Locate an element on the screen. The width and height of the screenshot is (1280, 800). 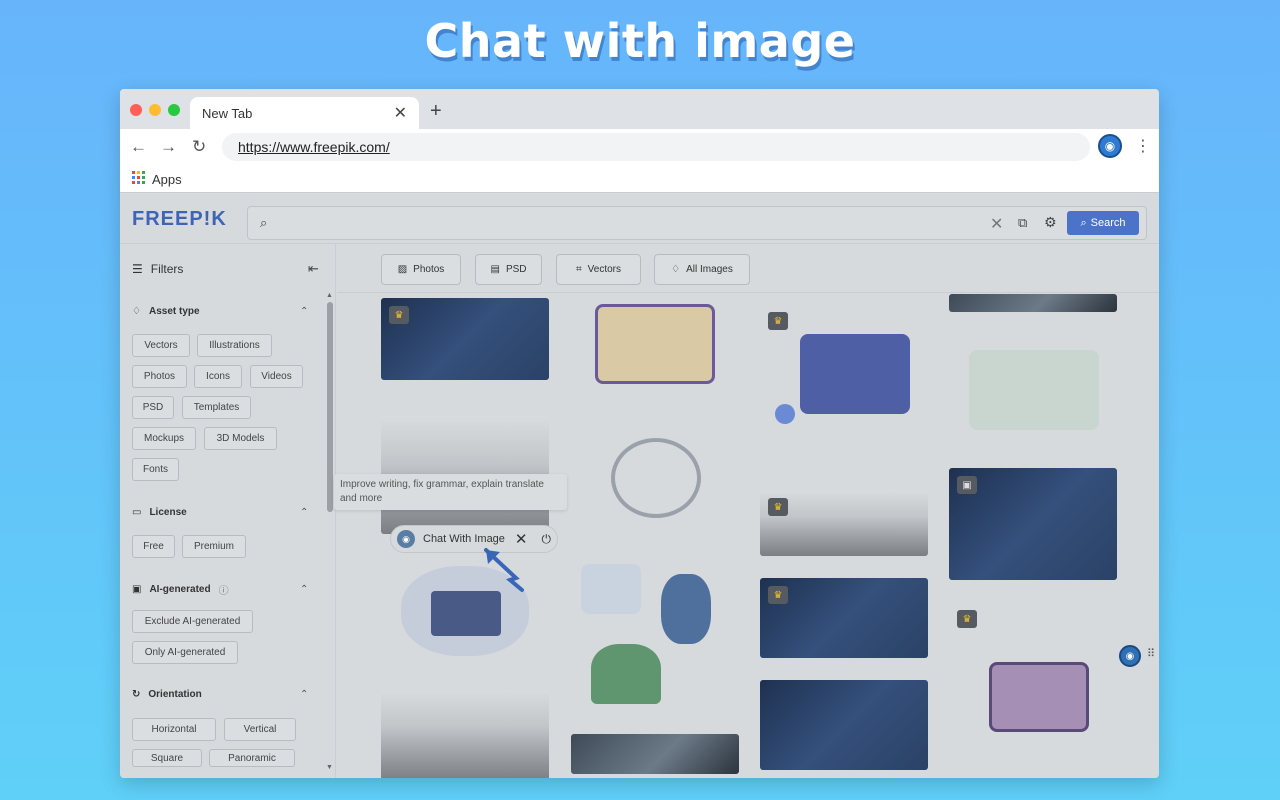
license-icon: ▭ is located at coordinates (137, 512).